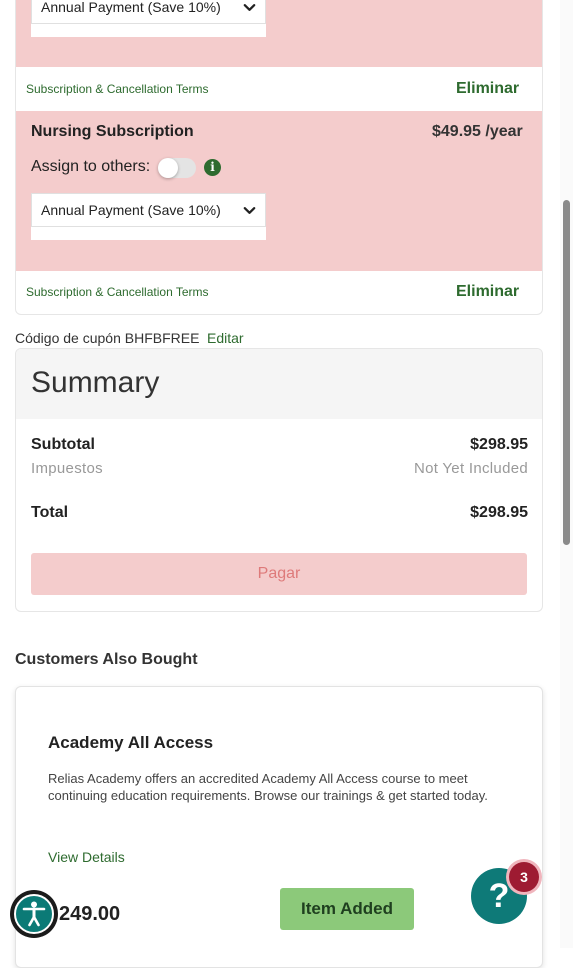  I want to click on subscription-name: Nursing Subscription, so click(112, 131).